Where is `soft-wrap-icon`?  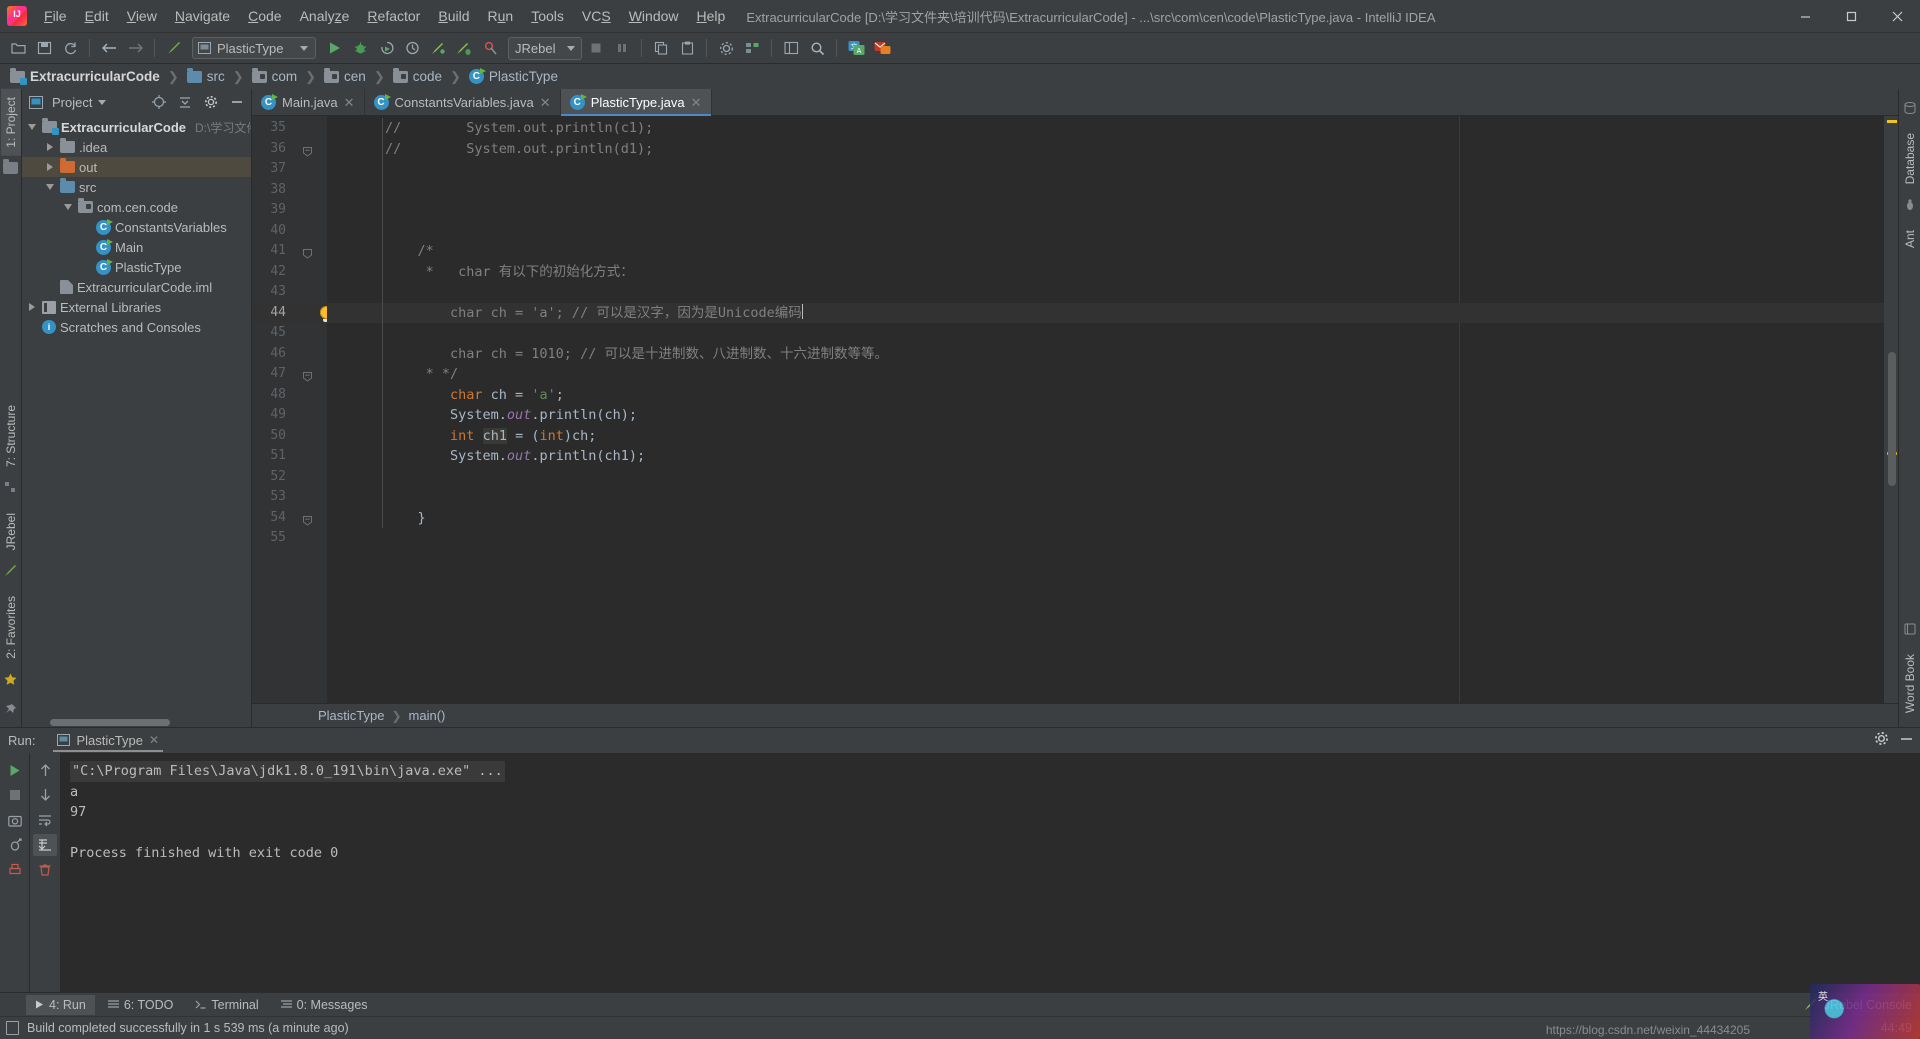 soft-wrap-icon is located at coordinates (45, 820).